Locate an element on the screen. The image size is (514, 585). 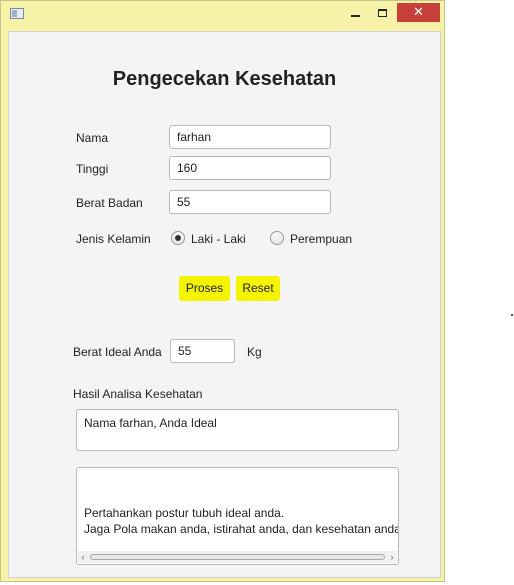
horizontal-scrollbar: ‹ › is located at coordinates (237, 557).